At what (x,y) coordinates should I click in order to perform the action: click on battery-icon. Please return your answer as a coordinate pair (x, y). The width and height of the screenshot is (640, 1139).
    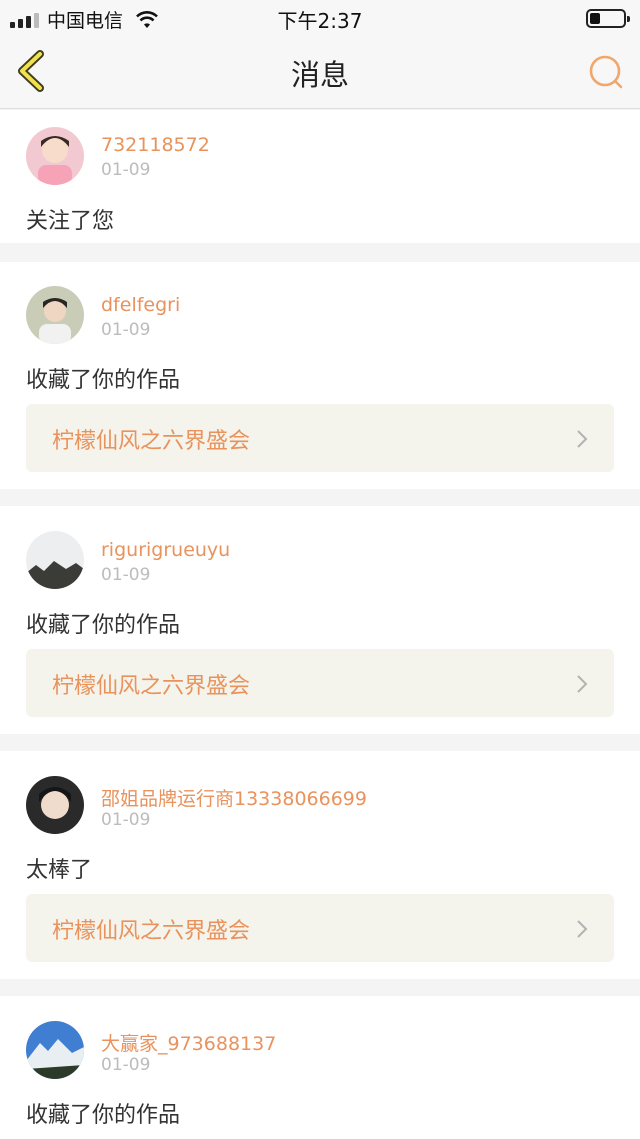
    Looking at the image, I should click on (608, 18).